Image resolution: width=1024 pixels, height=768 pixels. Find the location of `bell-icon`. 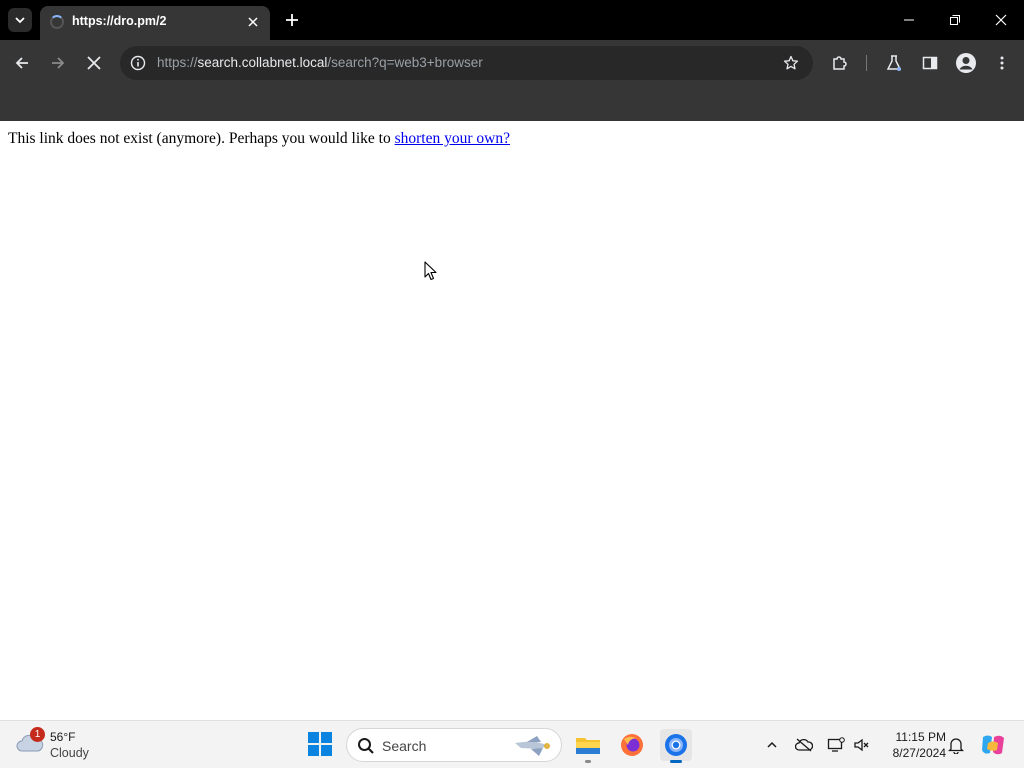

bell-icon is located at coordinates (956, 746).